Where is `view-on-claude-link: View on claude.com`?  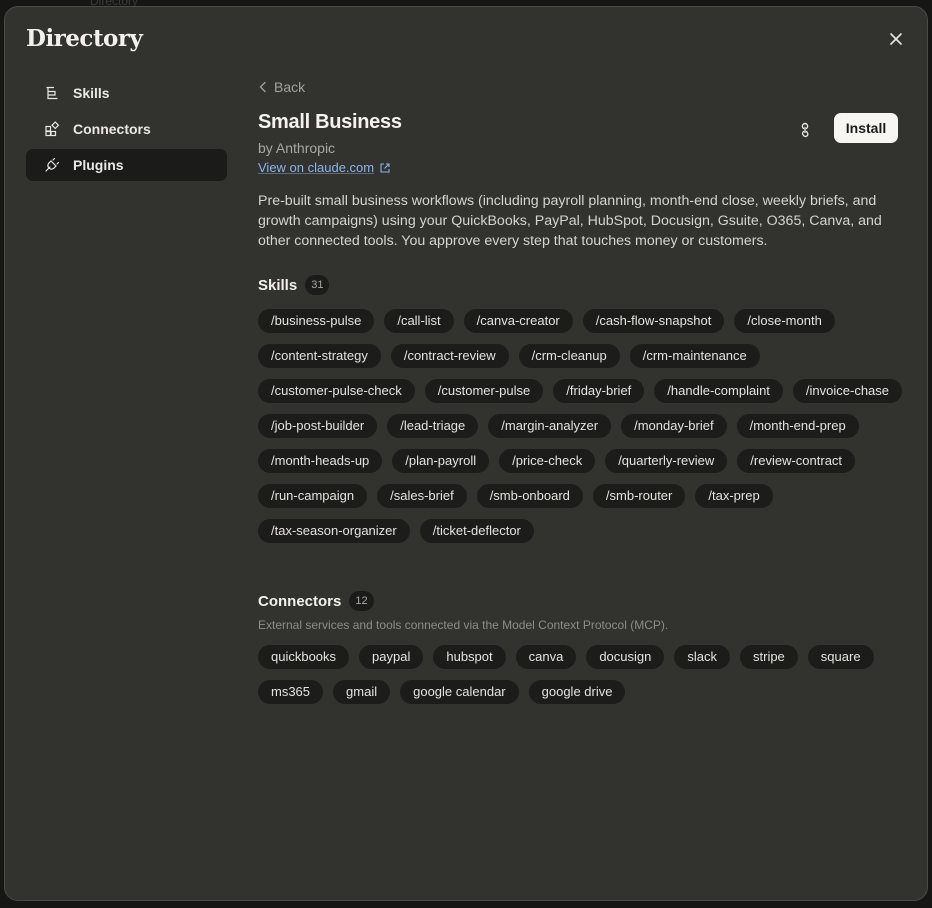 view-on-claude-link: View on claude.com is located at coordinates (324, 167).